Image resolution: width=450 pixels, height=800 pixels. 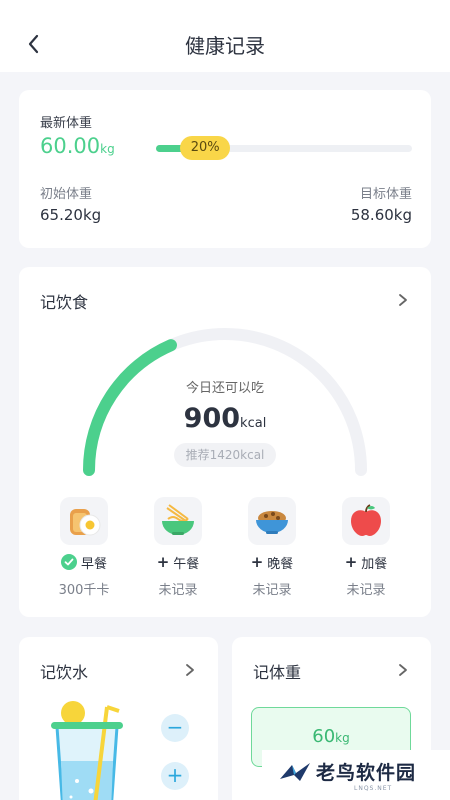 I want to click on body-weight-unit: kg, so click(x=342, y=738).